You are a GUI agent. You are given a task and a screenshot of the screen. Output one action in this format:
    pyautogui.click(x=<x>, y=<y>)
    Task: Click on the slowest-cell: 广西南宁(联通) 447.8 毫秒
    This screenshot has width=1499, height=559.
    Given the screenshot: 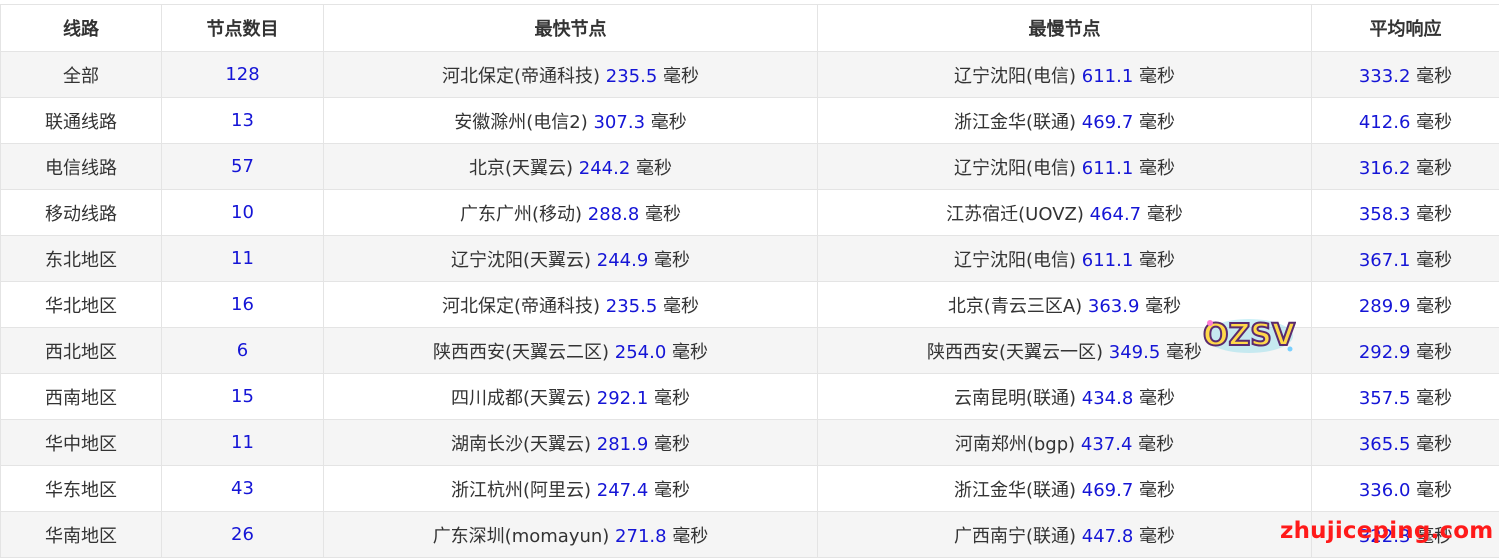 What is the action you would take?
    pyautogui.click(x=1064, y=534)
    